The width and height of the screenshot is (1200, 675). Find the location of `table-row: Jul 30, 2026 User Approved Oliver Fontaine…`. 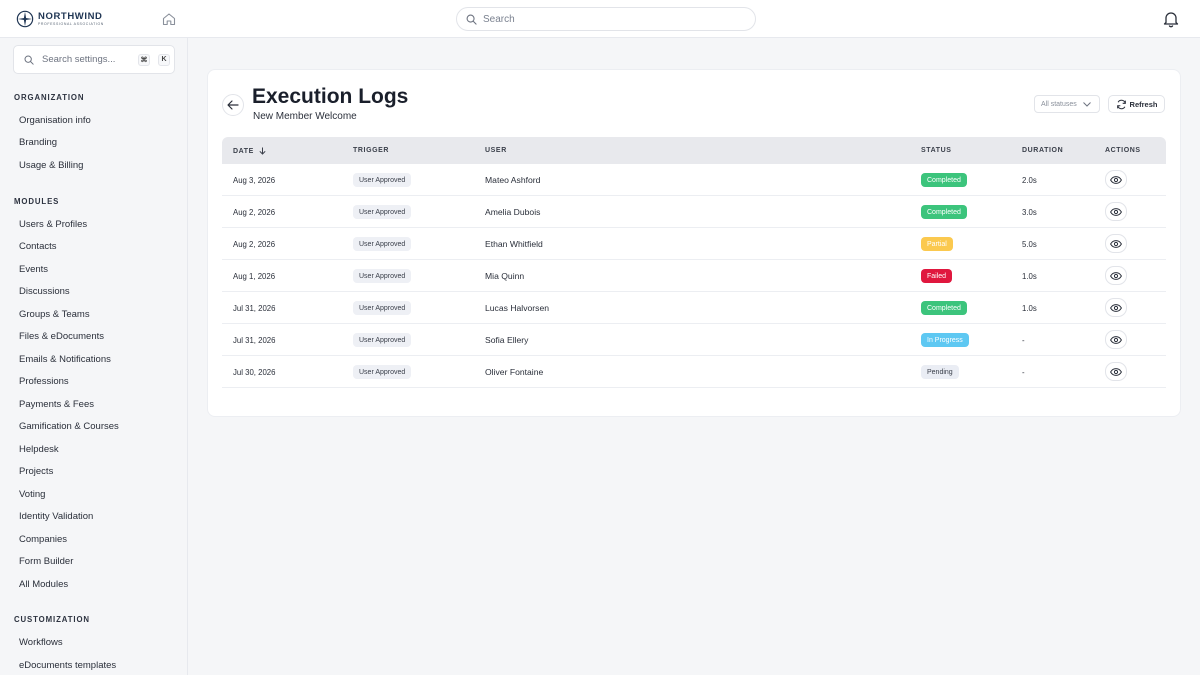

table-row: Jul 30, 2026 User Approved Oliver Fontaine… is located at coordinates (694, 372).